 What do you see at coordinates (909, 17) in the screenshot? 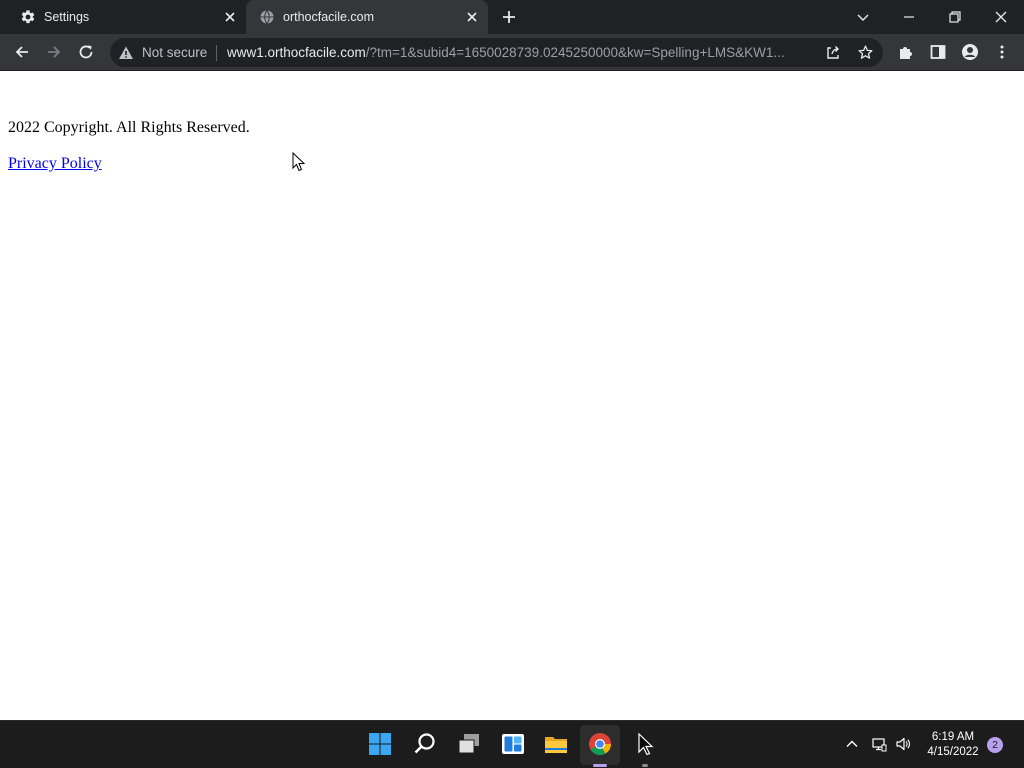
I see `minimize-icon` at bounding box center [909, 17].